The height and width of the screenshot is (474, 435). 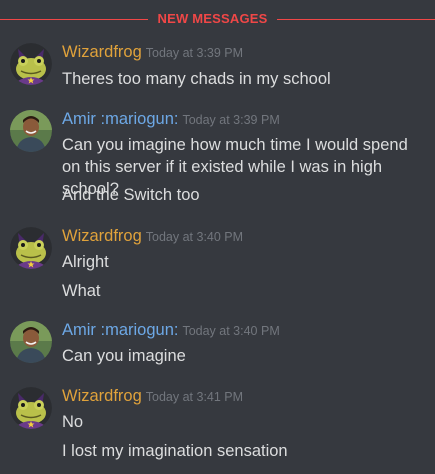 I want to click on message-header: Wizardfrog Today at 3:39 PM, so click(x=152, y=52).